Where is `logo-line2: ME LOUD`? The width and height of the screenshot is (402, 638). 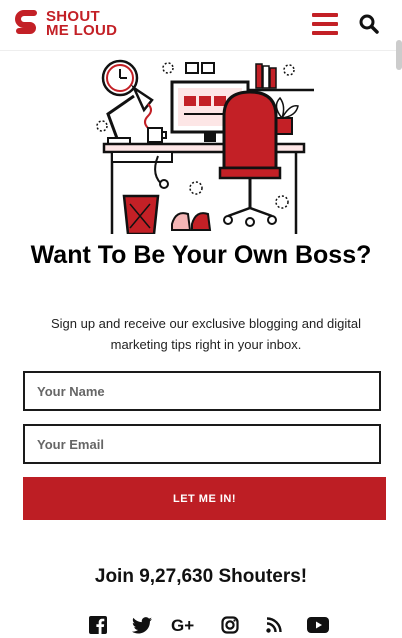
logo-line2: ME LOUD is located at coordinates (82, 30).